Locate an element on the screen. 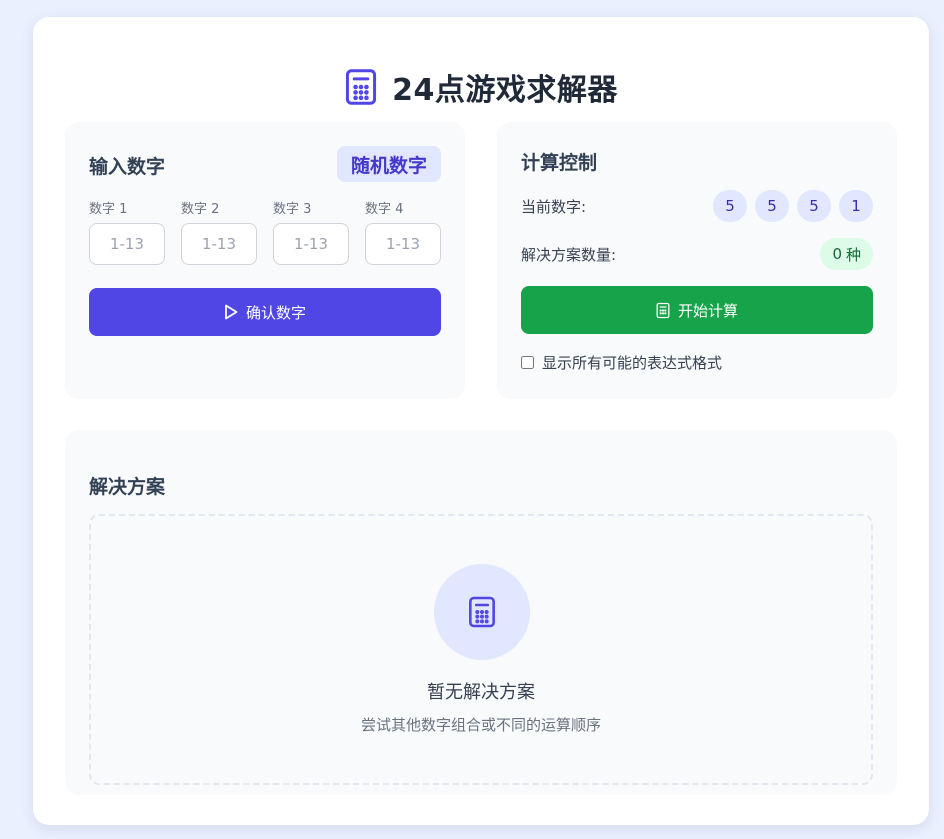  control-panel-title: 计算控制 is located at coordinates (559, 163).